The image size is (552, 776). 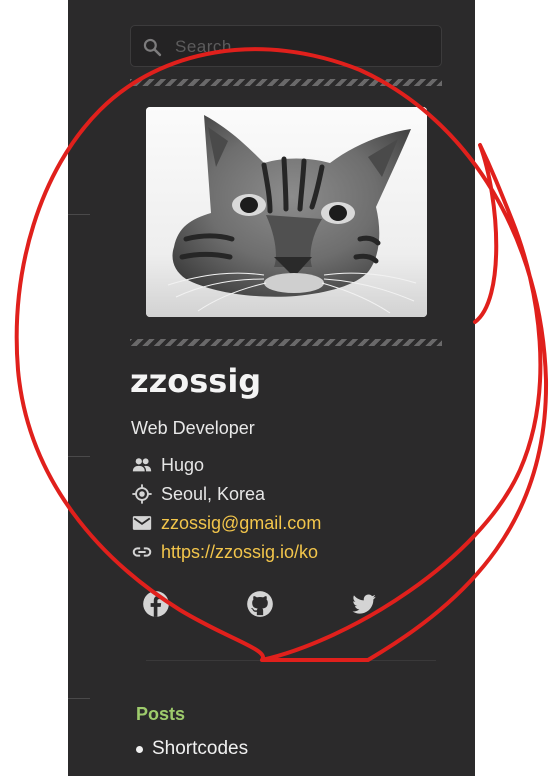 What do you see at coordinates (183, 464) in the screenshot?
I see `profile-detail-text: Hugo` at bounding box center [183, 464].